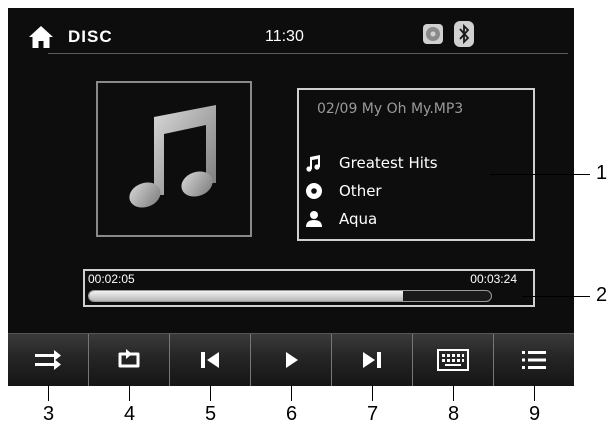  Describe the element at coordinates (49, 414) in the screenshot. I see `callout-3: 3` at that location.